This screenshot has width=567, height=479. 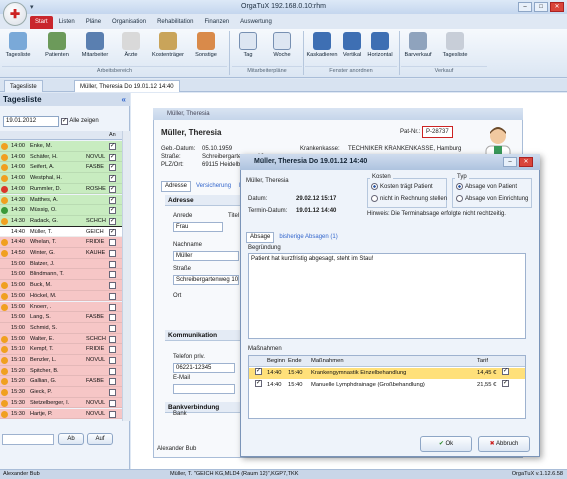 I want to click on tab-absage: Absage, so click(x=260, y=237).